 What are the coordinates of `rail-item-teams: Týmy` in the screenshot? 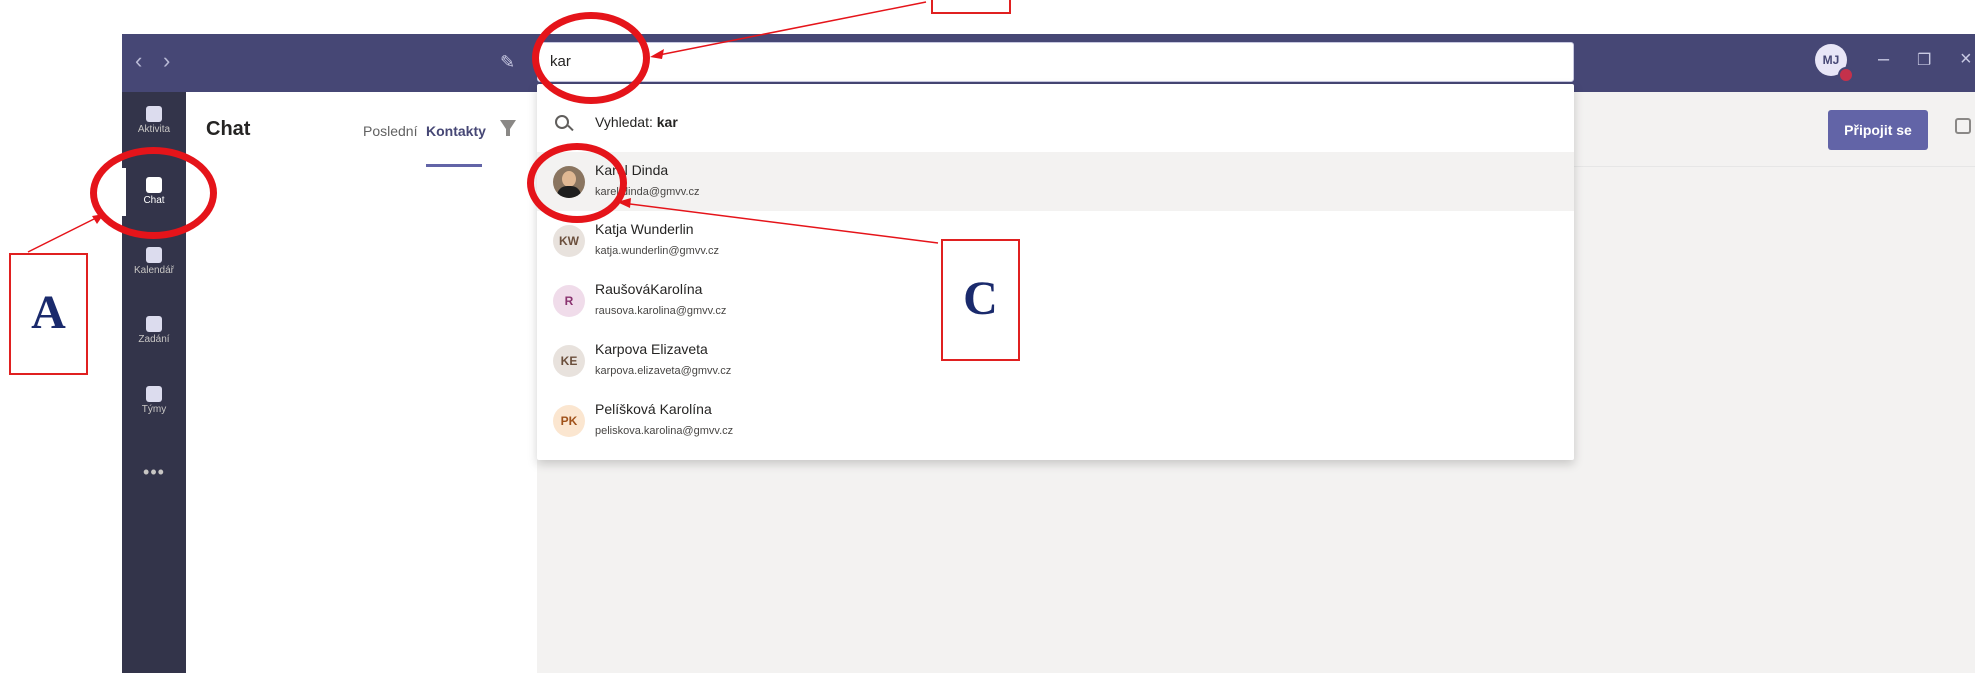 It's located at (154, 400).